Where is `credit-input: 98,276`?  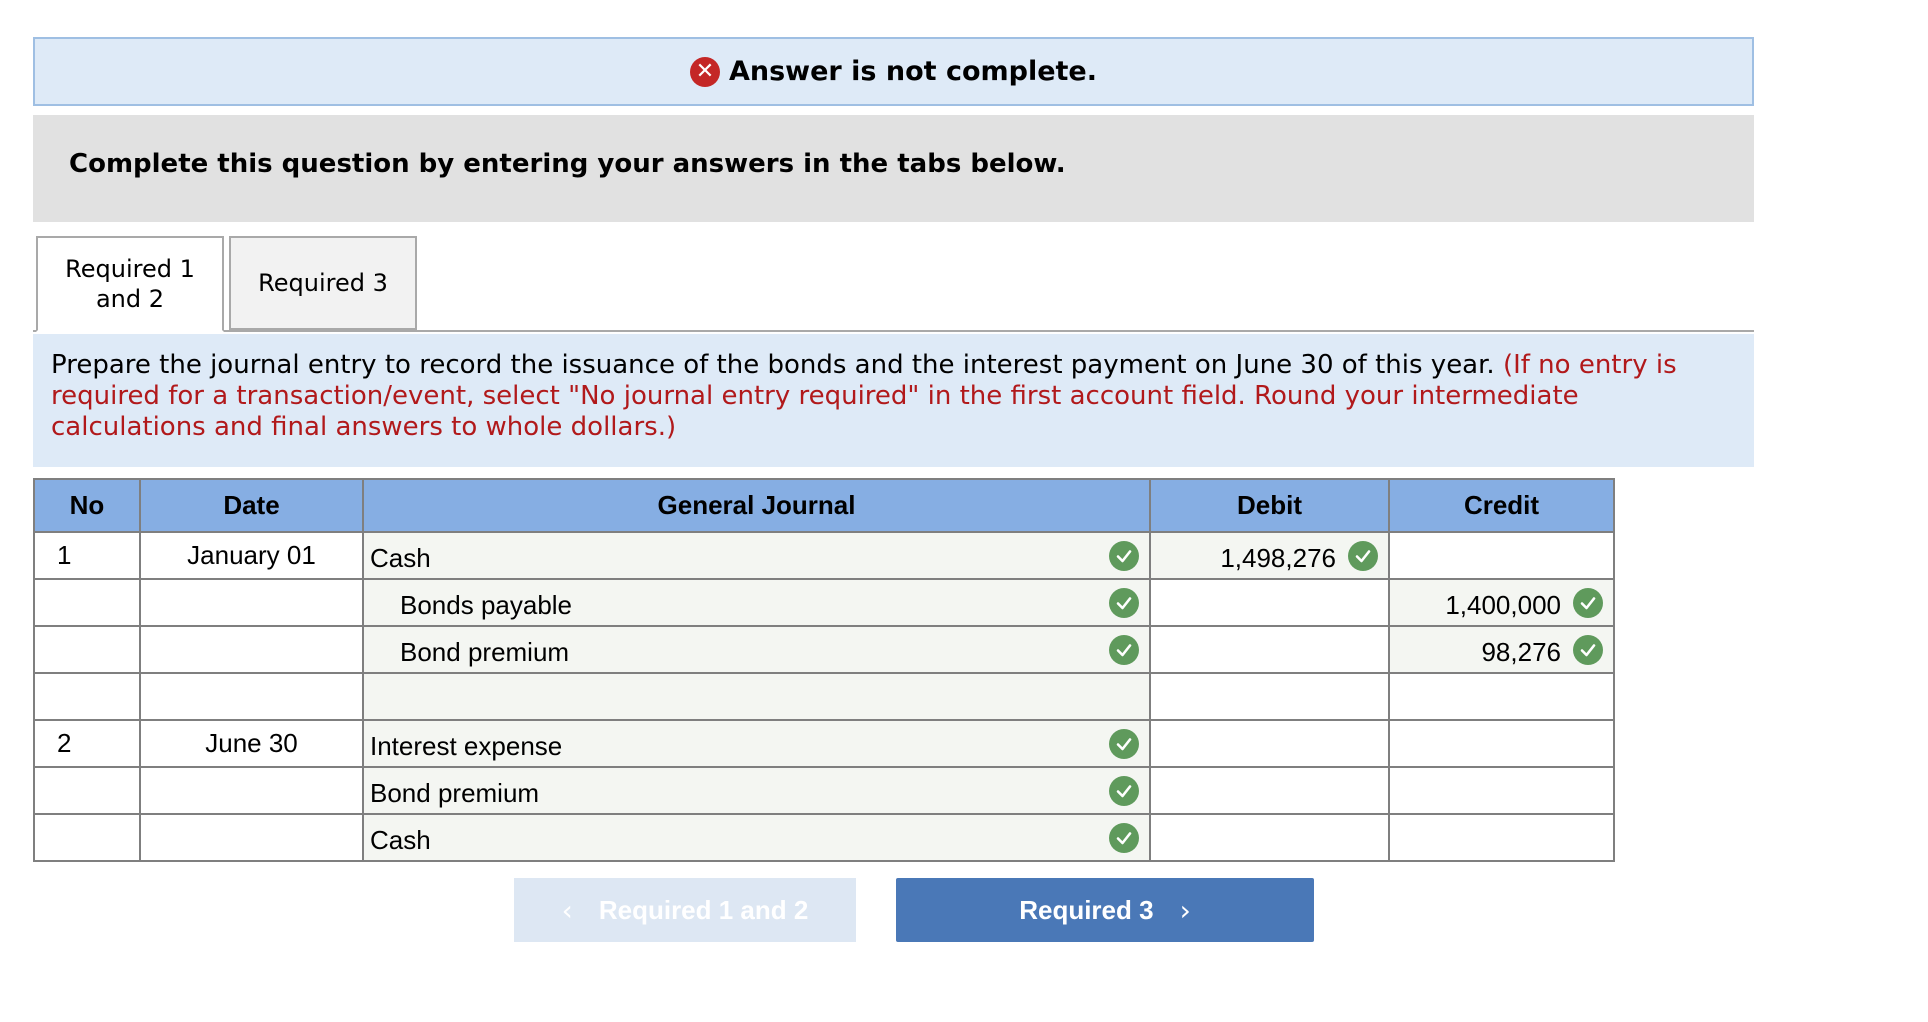 credit-input: 98,276 is located at coordinates (1501, 649).